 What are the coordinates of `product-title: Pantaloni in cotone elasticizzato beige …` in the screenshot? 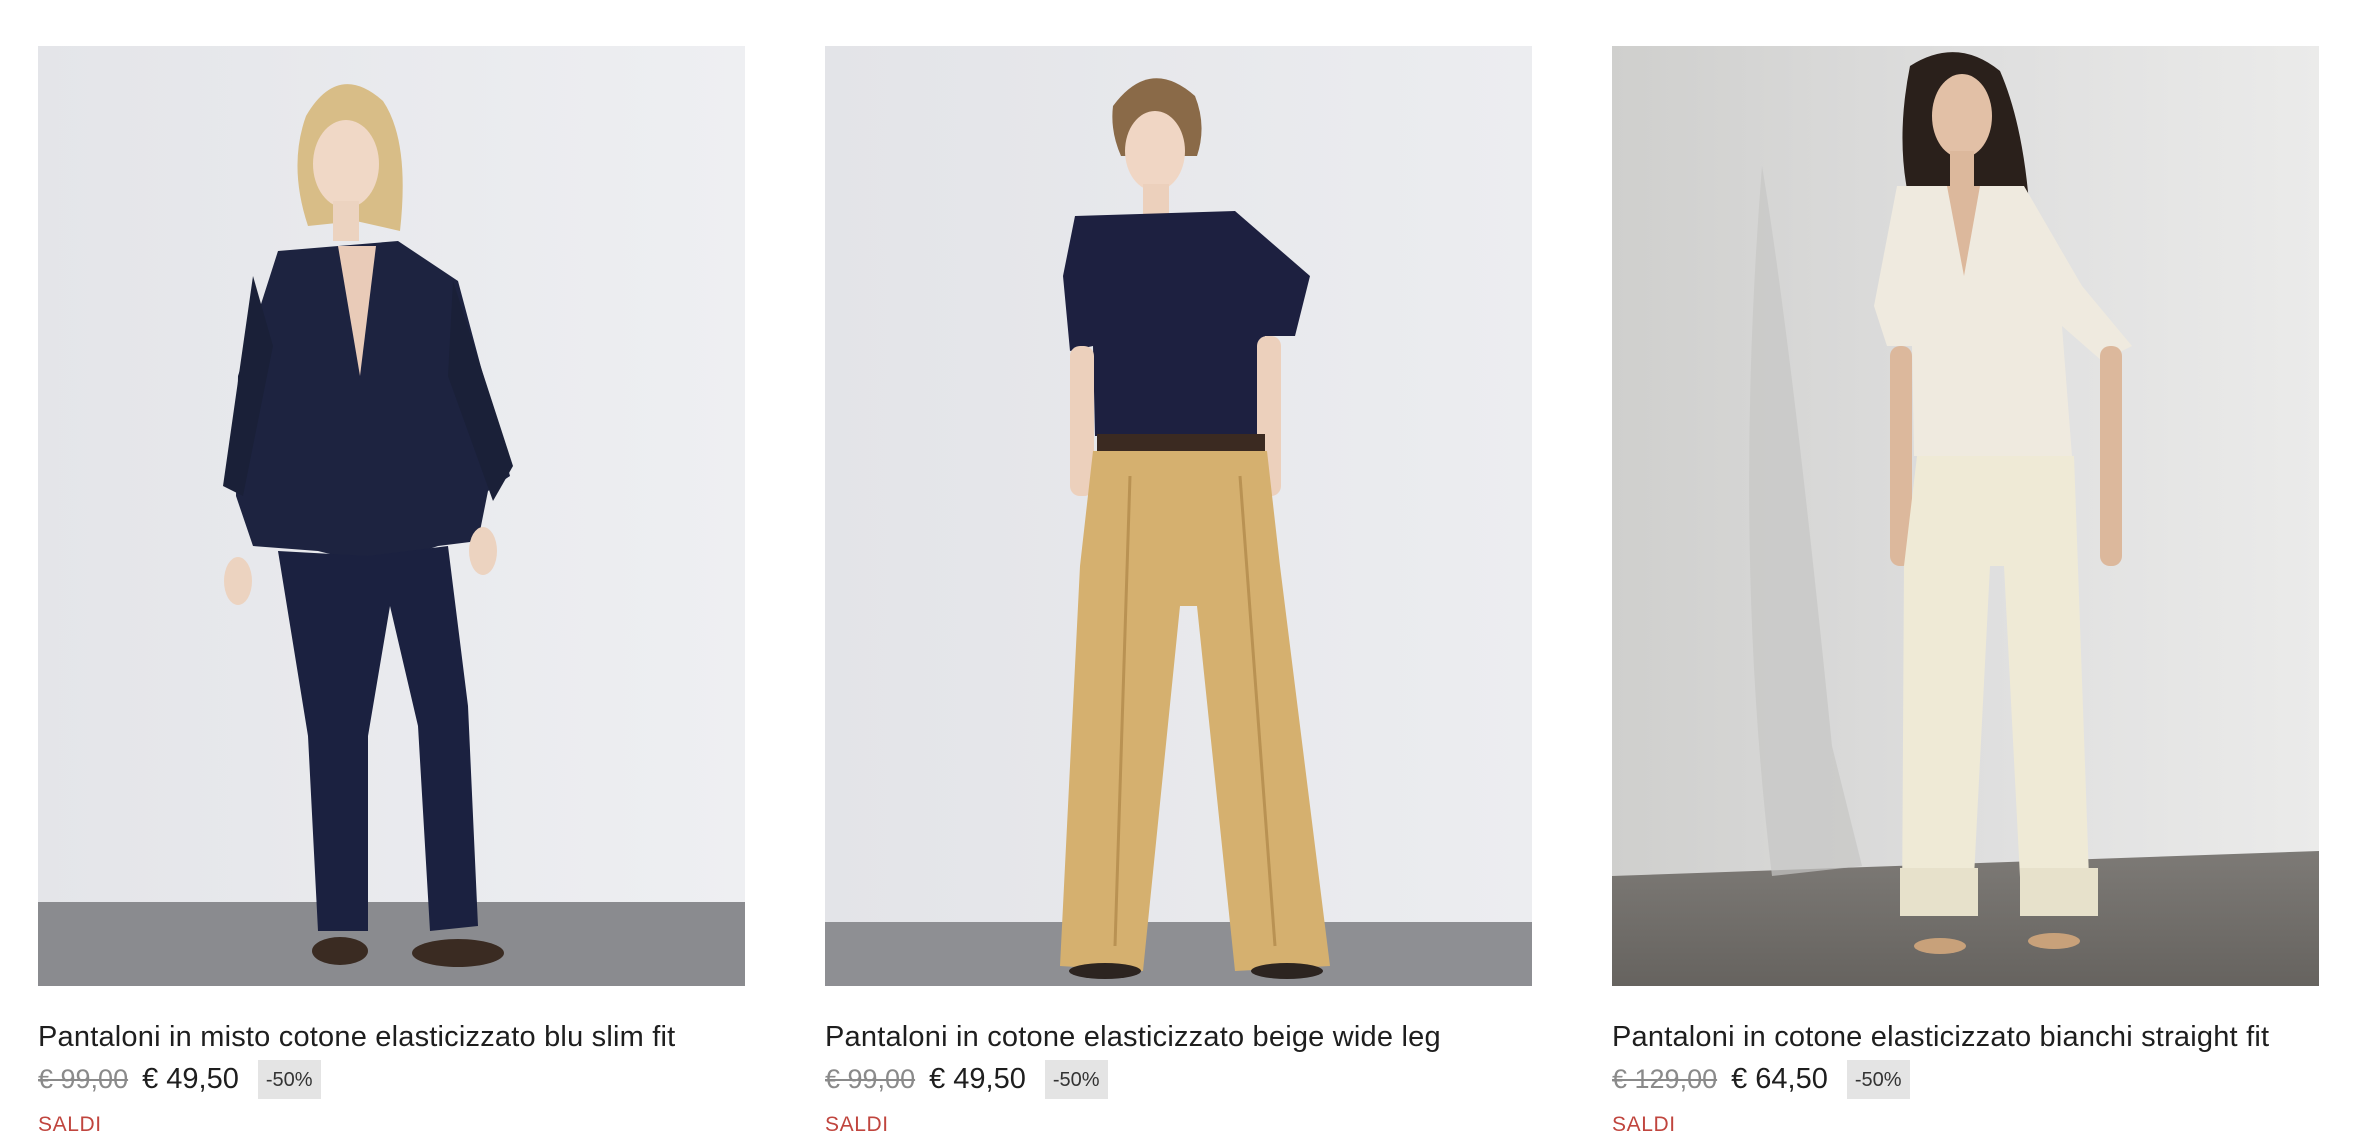 It's located at (1178, 1037).